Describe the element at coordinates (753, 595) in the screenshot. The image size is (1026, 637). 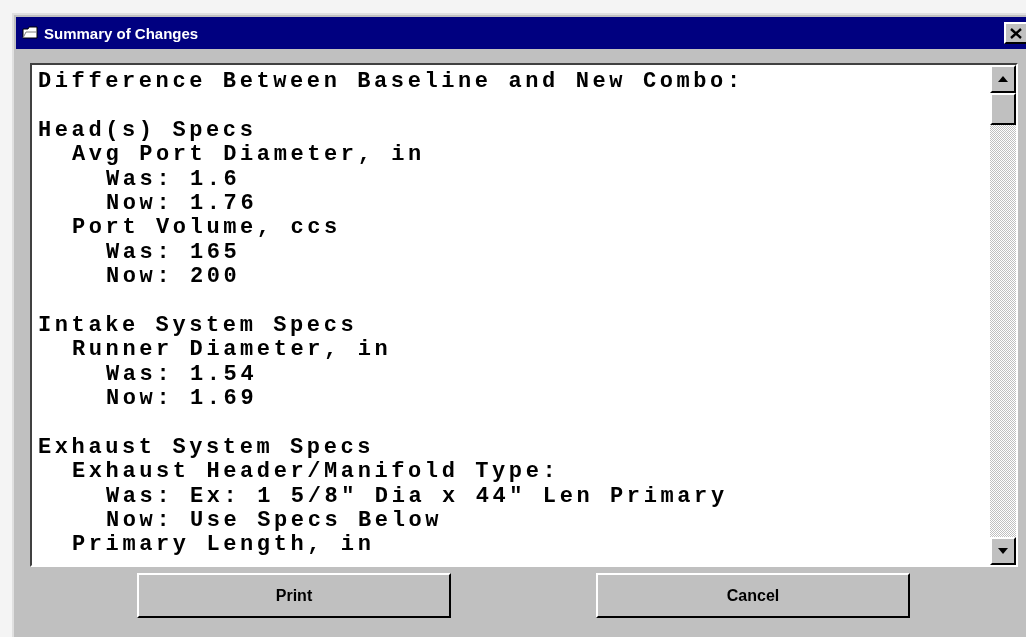
I see `cancel-button: Cancel` at that location.